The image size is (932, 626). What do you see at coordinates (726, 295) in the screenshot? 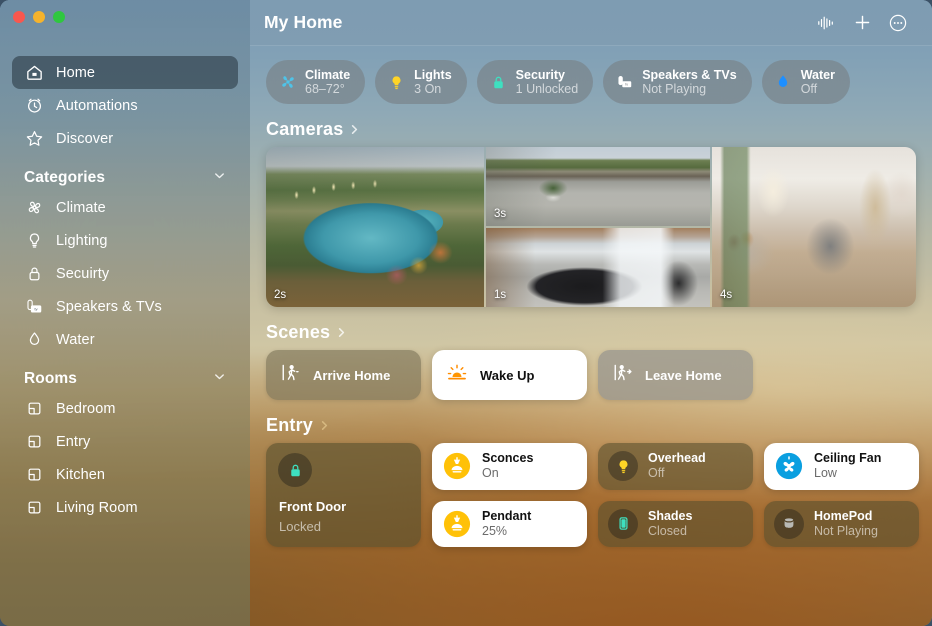
I see `camera-timestamp: 4s` at bounding box center [726, 295].